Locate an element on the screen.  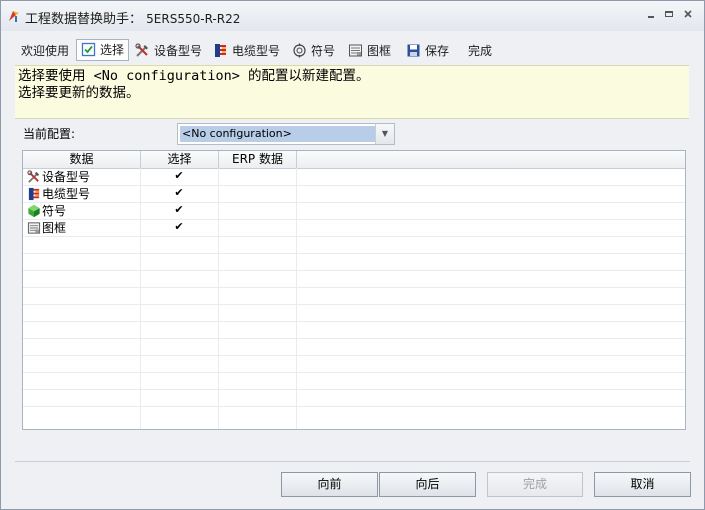
row-name: 符号 is located at coordinates (54, 211).